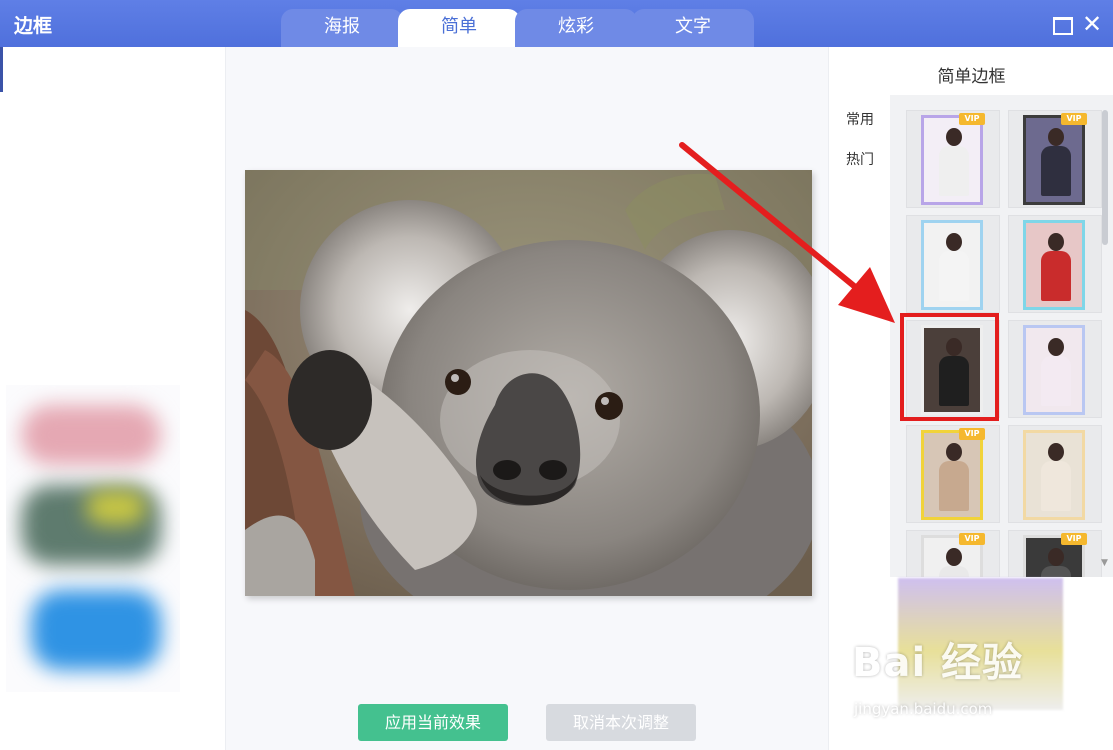  I want to click on frame-thumbnail-7: VIP, so click(953, 474).